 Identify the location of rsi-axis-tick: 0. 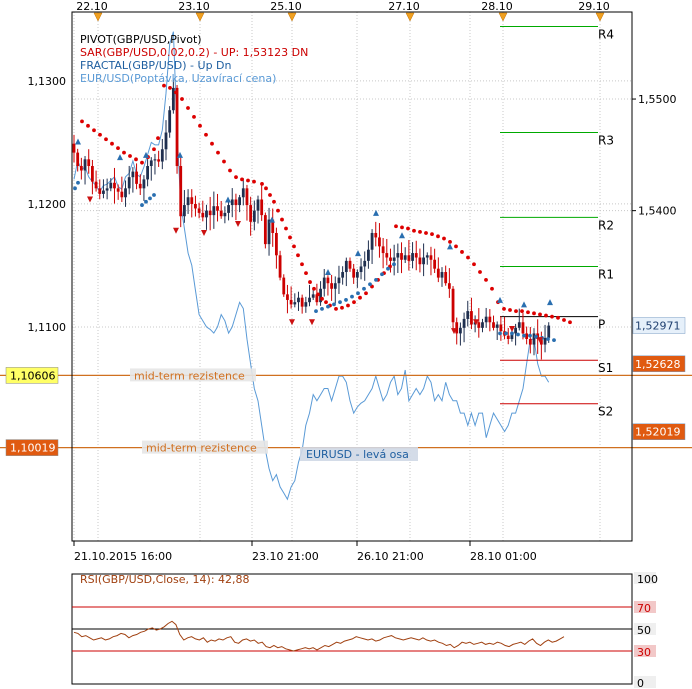
(640, 683).